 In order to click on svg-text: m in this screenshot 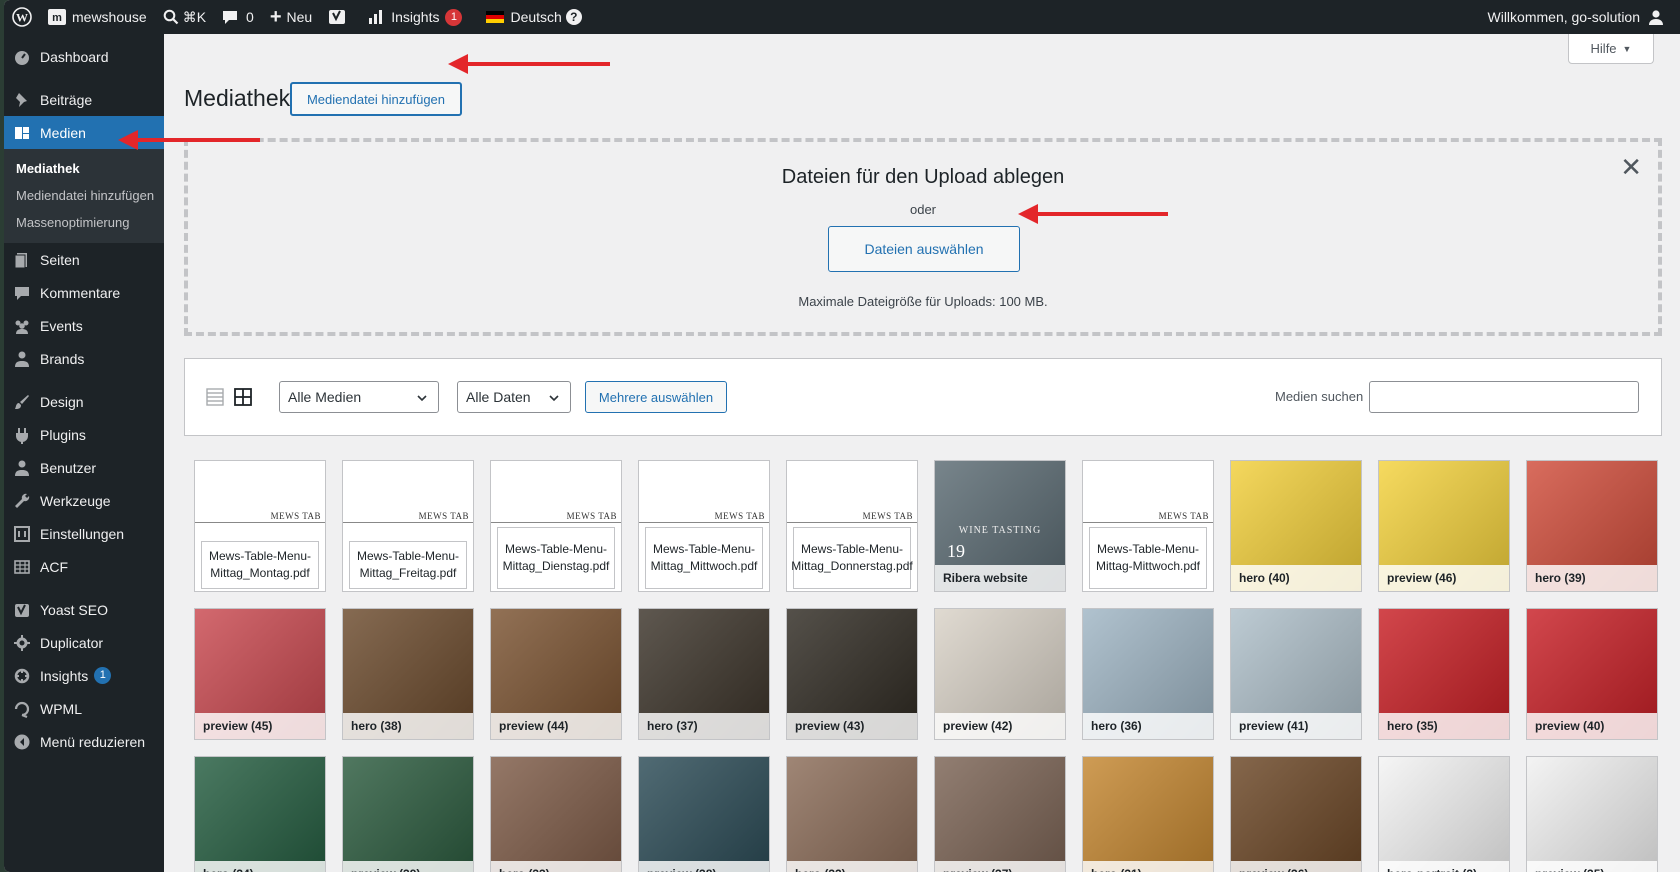, I will do `click(57, 18)`.